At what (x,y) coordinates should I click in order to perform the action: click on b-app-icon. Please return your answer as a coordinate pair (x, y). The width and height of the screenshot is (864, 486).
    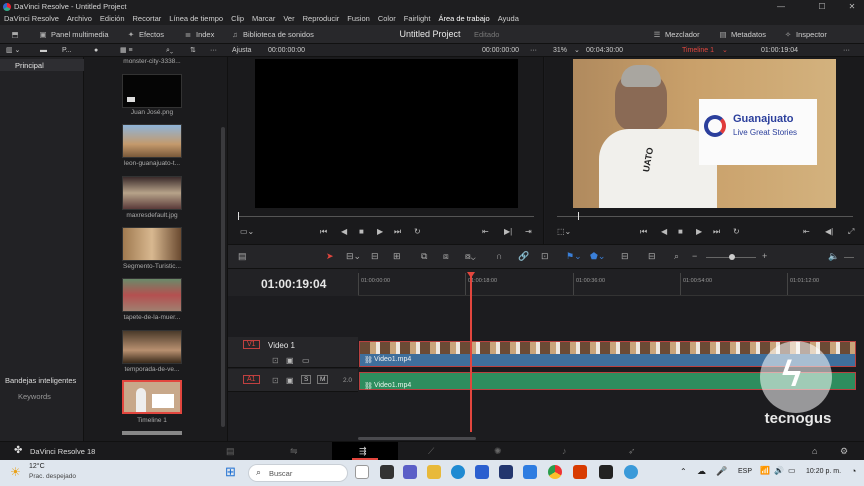
    Looking at the image, I should click on (506, 472).